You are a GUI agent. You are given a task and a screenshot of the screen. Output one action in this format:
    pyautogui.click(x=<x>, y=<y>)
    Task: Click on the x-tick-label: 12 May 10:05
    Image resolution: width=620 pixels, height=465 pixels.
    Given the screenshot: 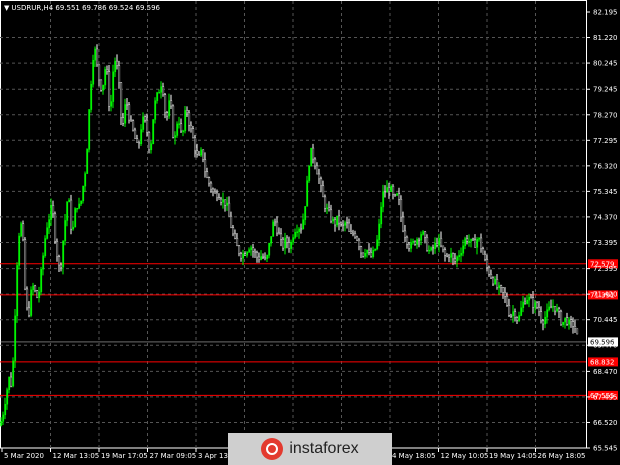 What is the action you would take?
    pyautogui.click(x=465, y=456)
    